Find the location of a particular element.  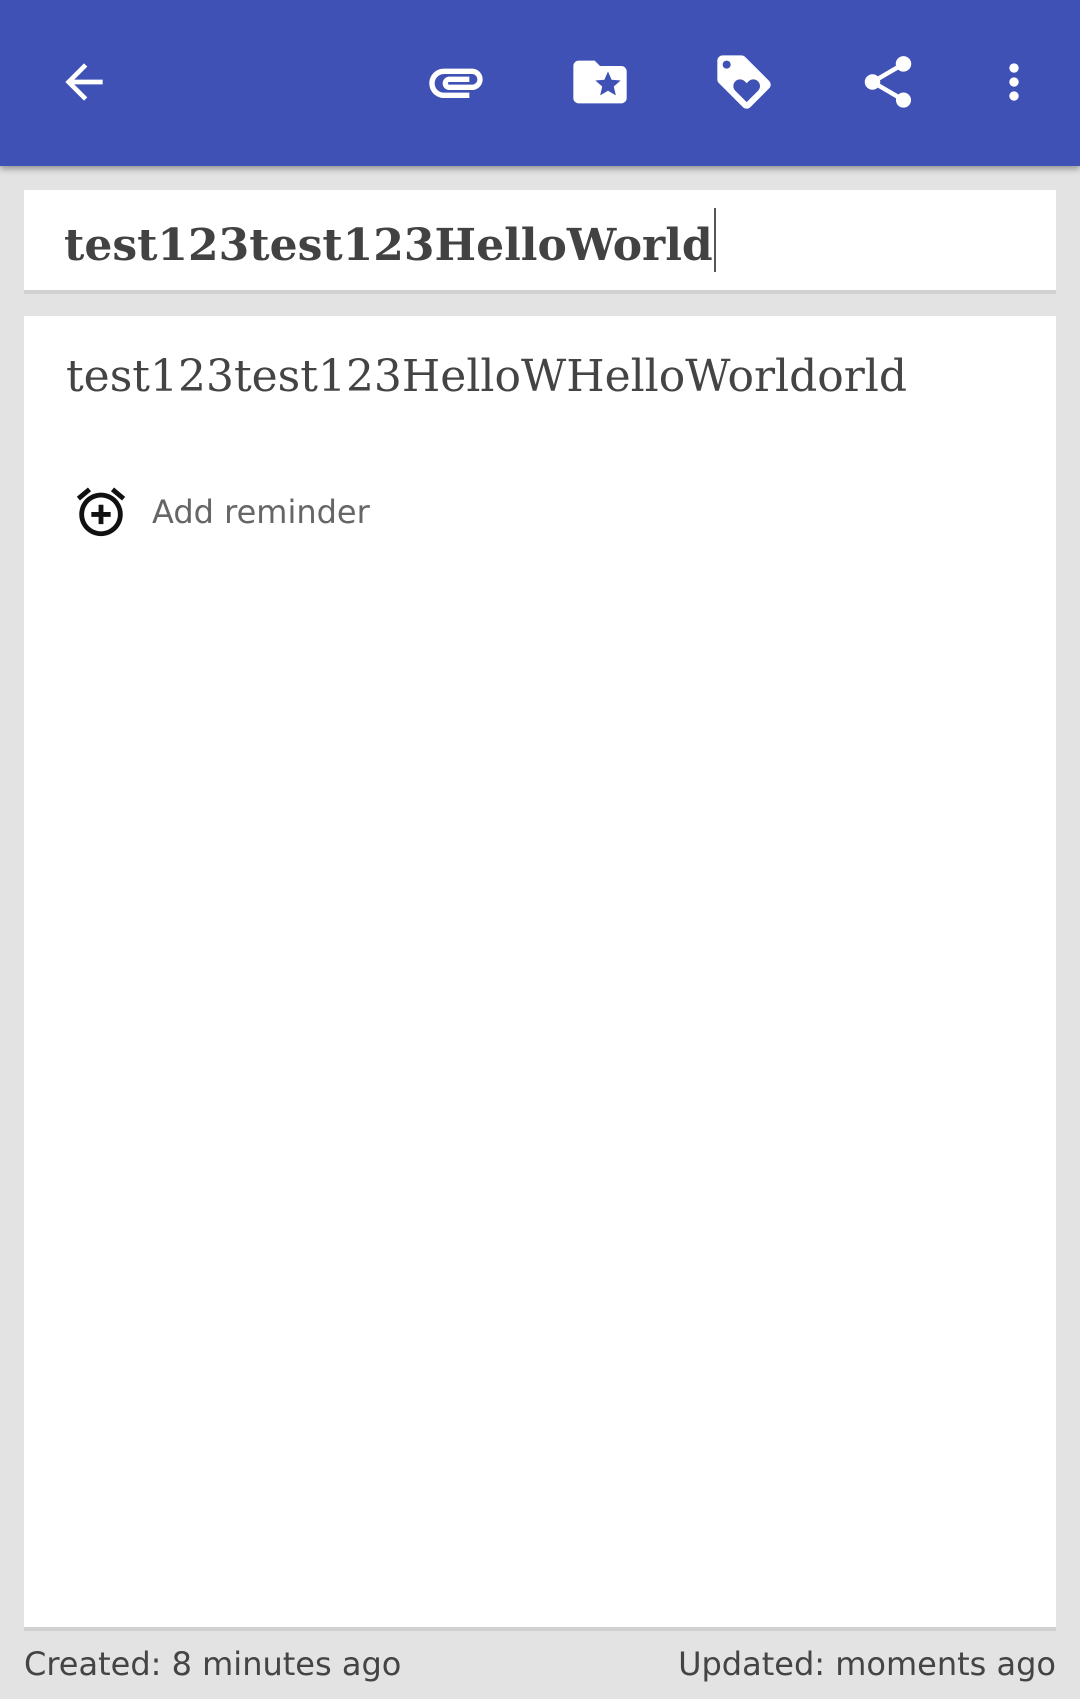

back-button is located at coordinates (84, 82).